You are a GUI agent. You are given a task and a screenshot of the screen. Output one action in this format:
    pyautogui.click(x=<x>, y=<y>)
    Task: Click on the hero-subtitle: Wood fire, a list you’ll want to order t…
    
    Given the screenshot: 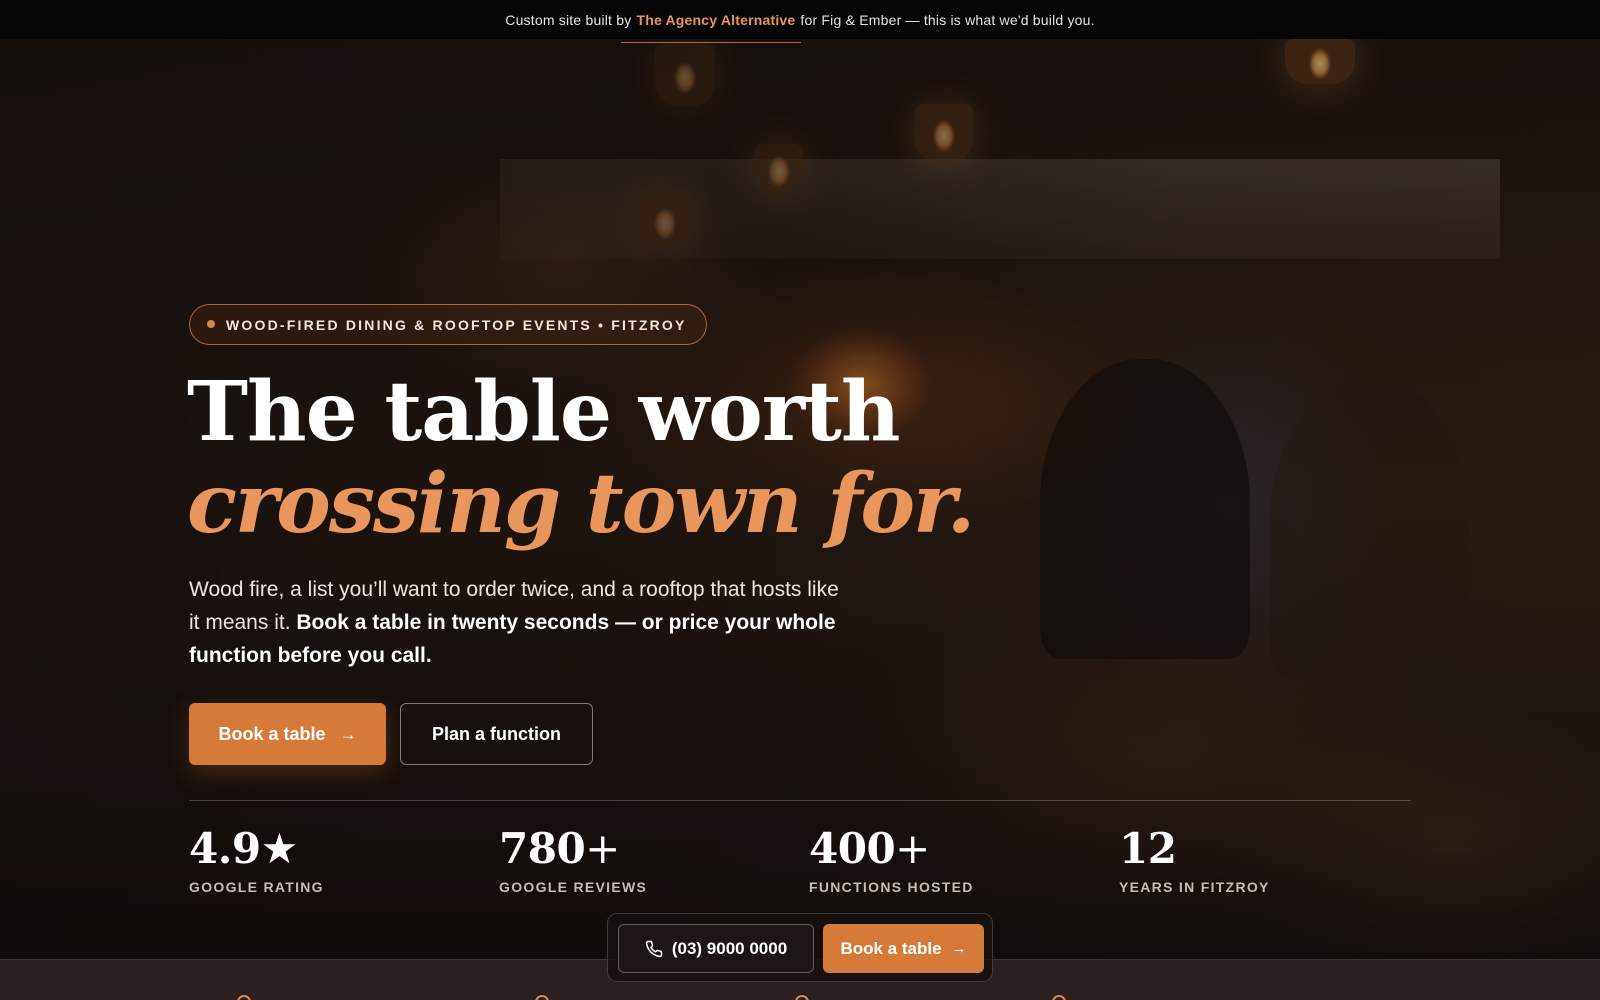 What is the action you would take?
    pyautogui.click(x=519, y=622)
    